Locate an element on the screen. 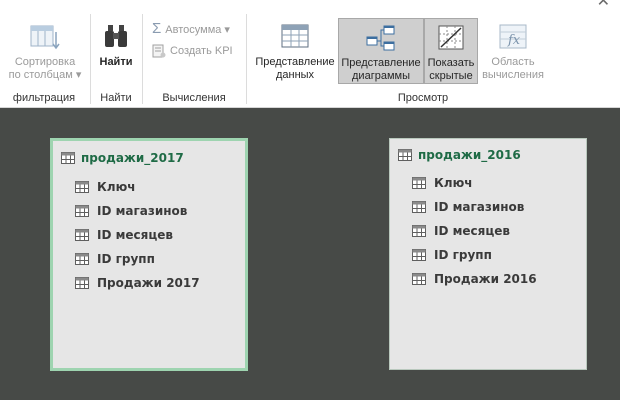 The image size is (620, 400). show-hidden-label-line2: скрытые is located at coordinates (451, 76).